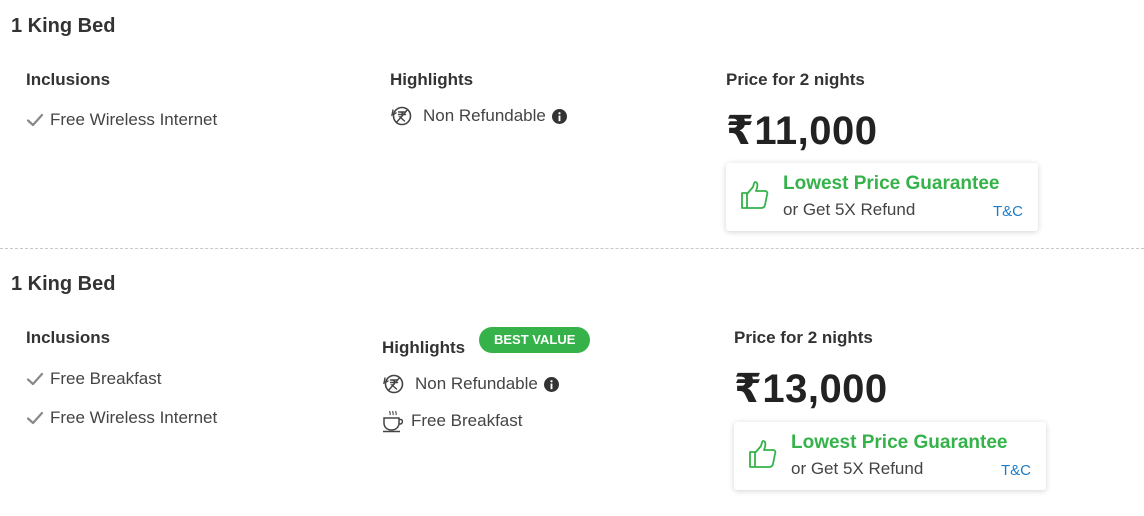  I want to click on inclusion-label: Free Breakfast, so click(106, 378).